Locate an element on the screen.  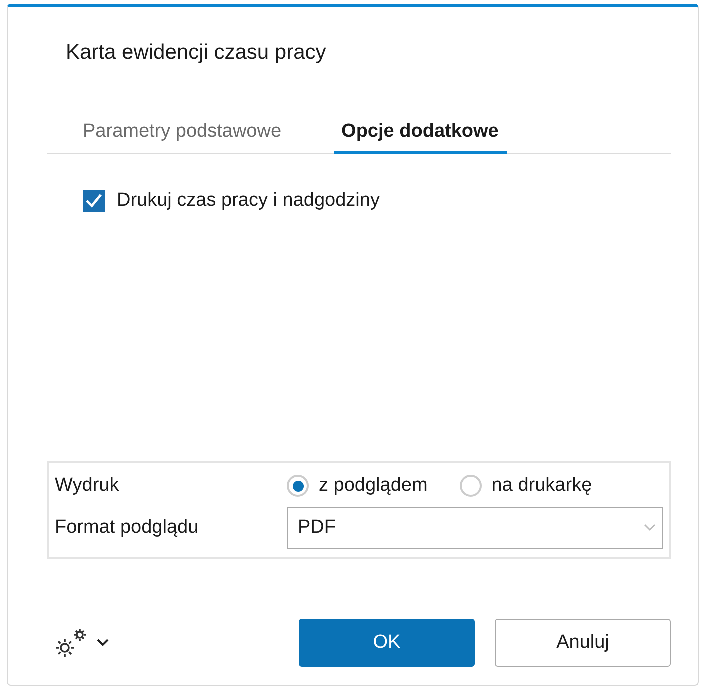
field-label: Format podglądu is located at coordinates (127, 528).